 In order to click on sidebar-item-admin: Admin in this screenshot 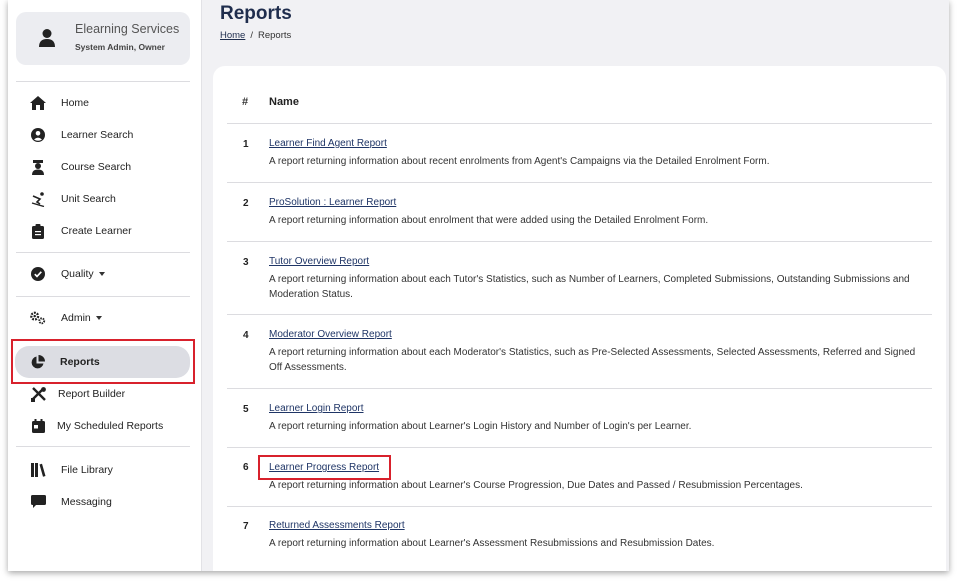, I will do `click(103, 318)`.